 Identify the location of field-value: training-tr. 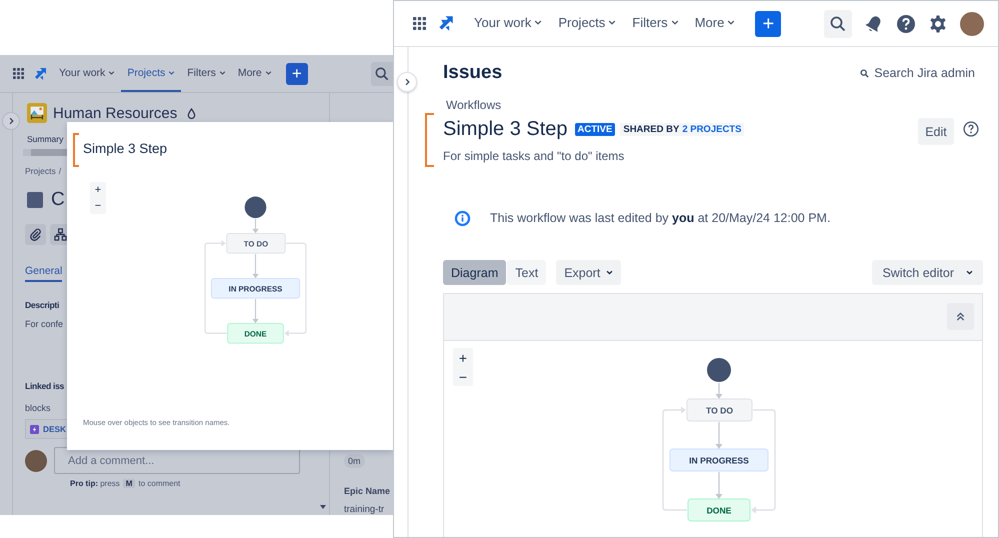
(364, 509).